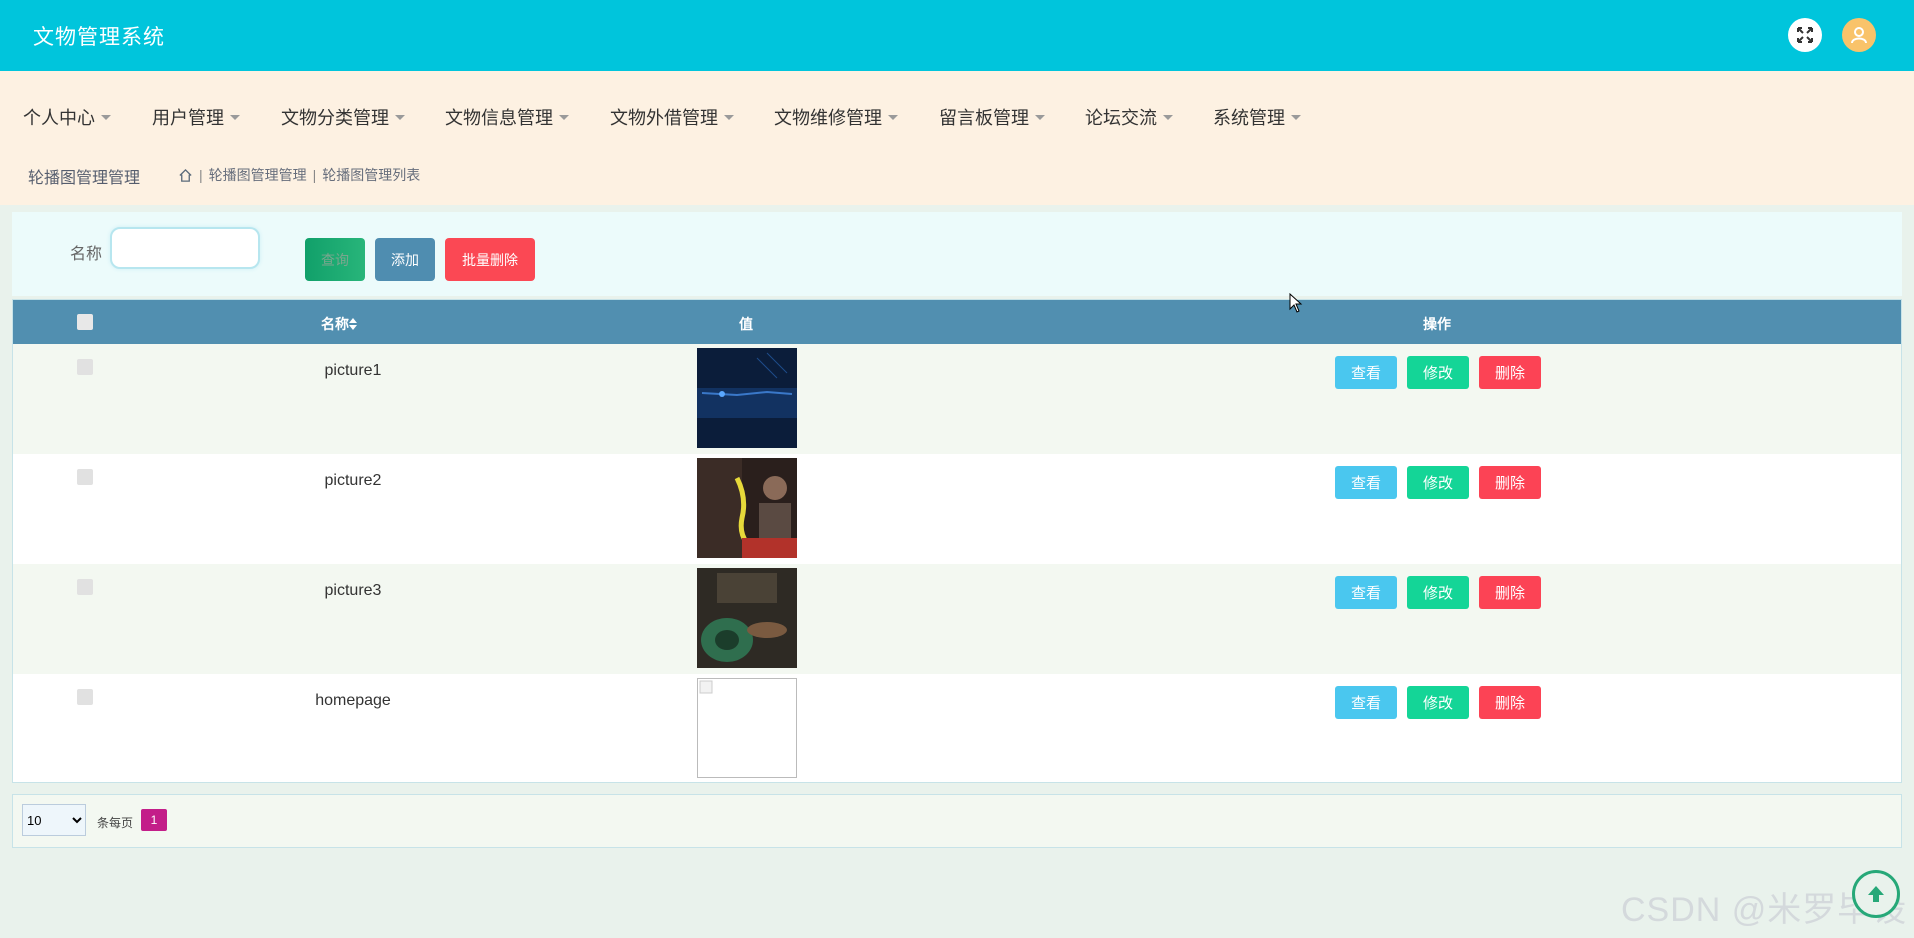  Describe the element at coordinates (957, 35) in the screenshot. I see `top-header: 文物管理系统` at that location.